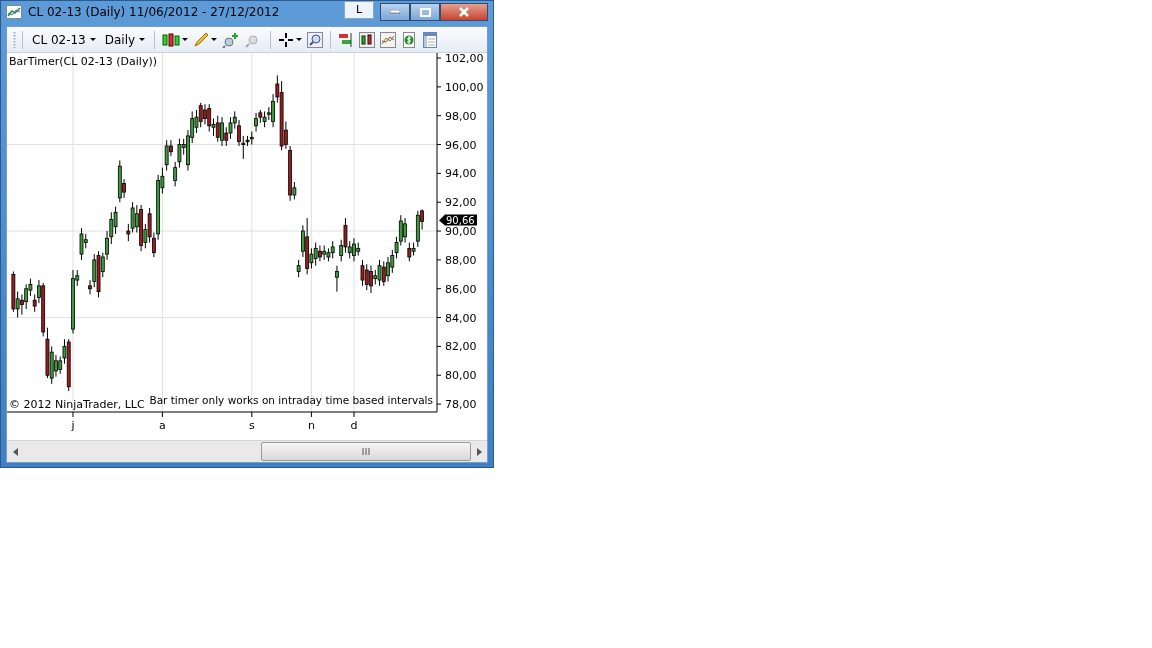  What do you see at coordinates (251, 425) in the screenshot?
I see `time-label: s` at bounding box center [251, 425].